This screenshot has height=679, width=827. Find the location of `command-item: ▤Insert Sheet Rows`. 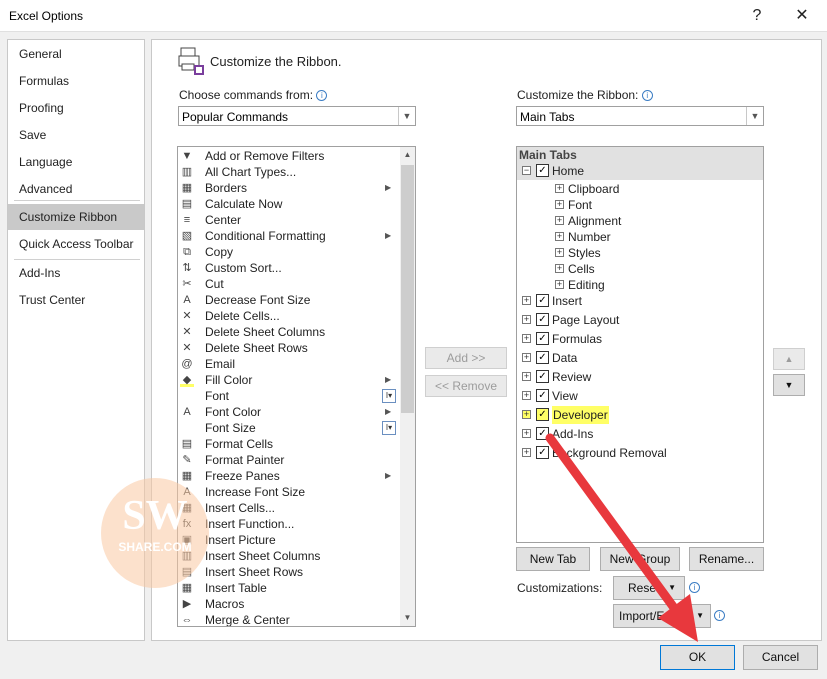

command-item: ▤Insert Sheet Rows is located at coordinates (288, 572).